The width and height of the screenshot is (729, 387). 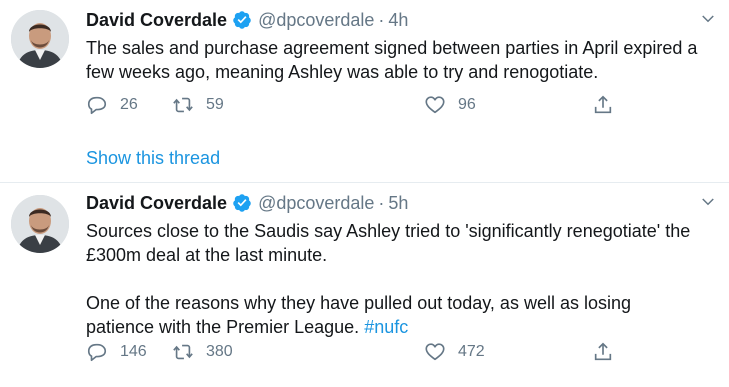 I want to click on tweet-header: David Coverdale @dpcoverdale · 5h, so click(x=401, y=203).